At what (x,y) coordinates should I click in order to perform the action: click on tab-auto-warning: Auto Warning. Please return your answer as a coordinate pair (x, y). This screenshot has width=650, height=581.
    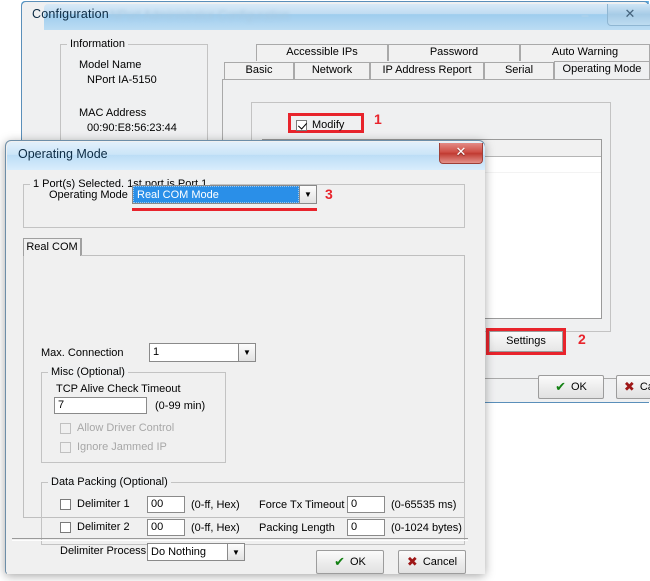
    Looking at the image, I should click on (585, 52).